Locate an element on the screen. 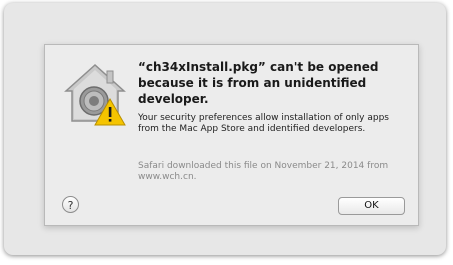  gatekeeper-warning-icon is located at coordinates (95, 94).